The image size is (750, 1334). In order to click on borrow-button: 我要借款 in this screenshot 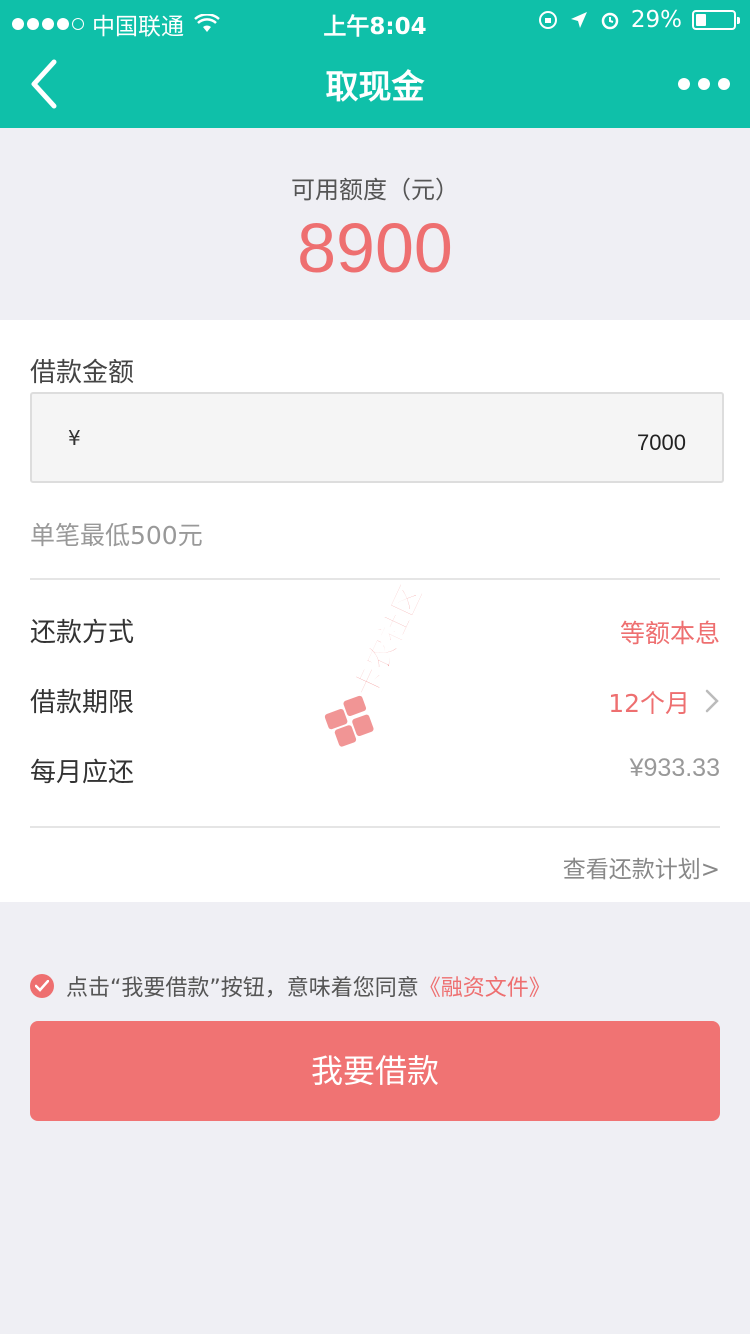, I will do `click(375, 1071)`.